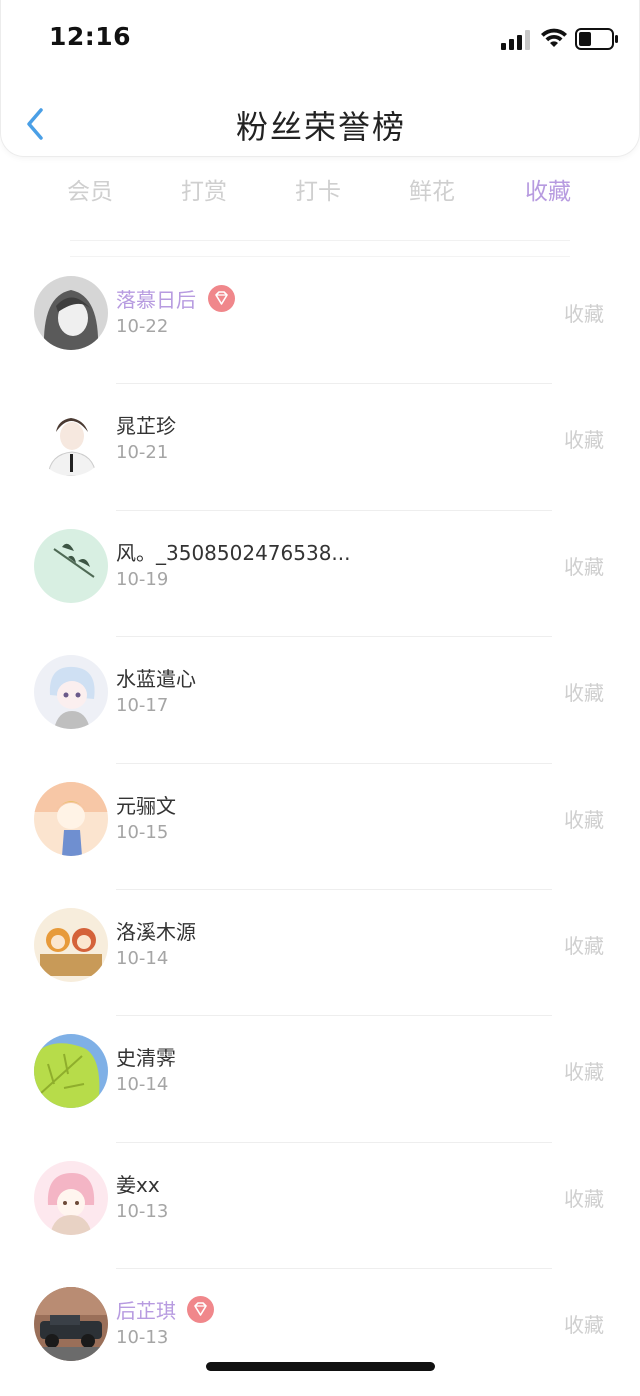 Image resolution: width=640 pixels, height=1396 pixels. What do you see at coordinates (318, 189) in the screenshot?
I see `tab-checkin: 打卡` at bounding box center [318, 189].